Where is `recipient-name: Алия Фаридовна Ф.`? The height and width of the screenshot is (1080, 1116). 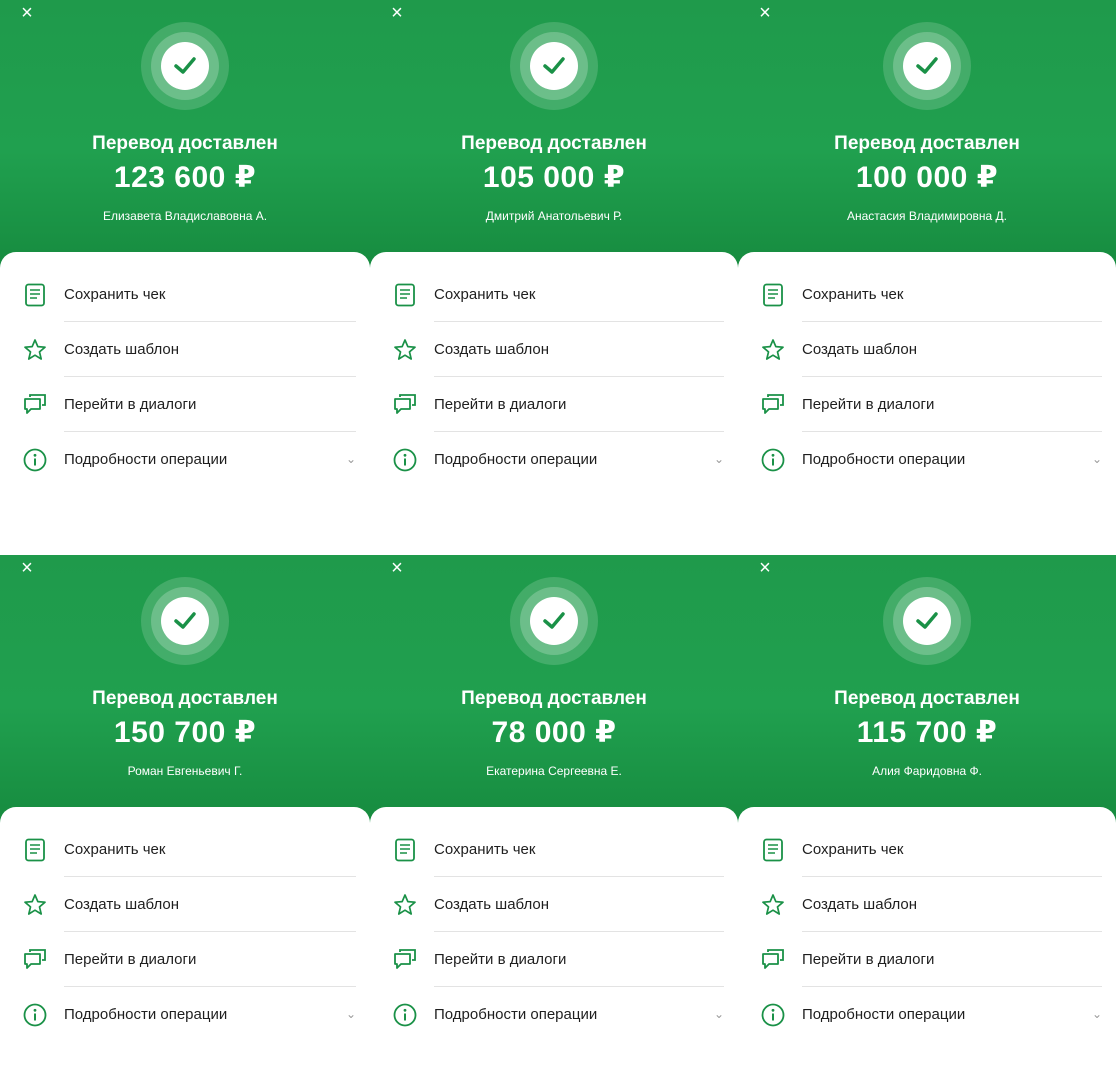
recipient-name: Алия Фаридовна Ф. is located at coordinates (927, 771).